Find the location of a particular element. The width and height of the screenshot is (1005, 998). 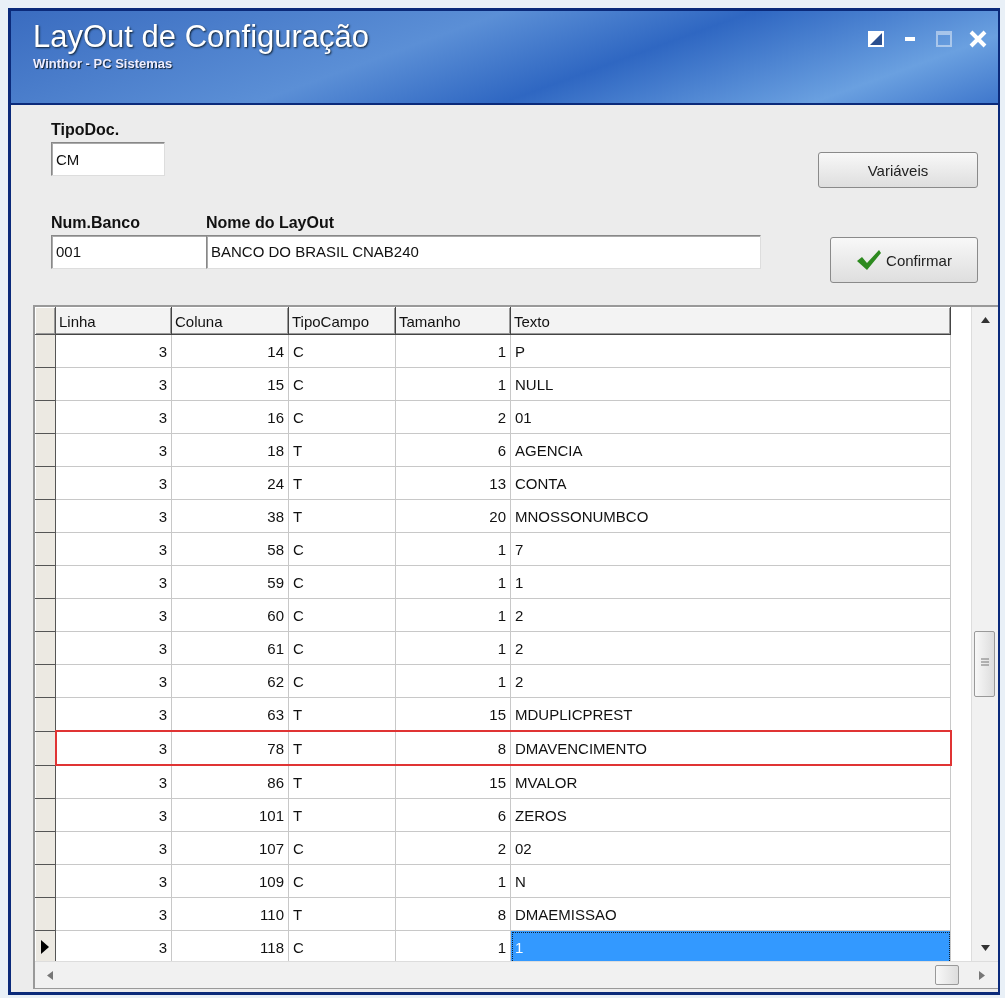

scroll-up-icon is located at coordinates (985, 320).